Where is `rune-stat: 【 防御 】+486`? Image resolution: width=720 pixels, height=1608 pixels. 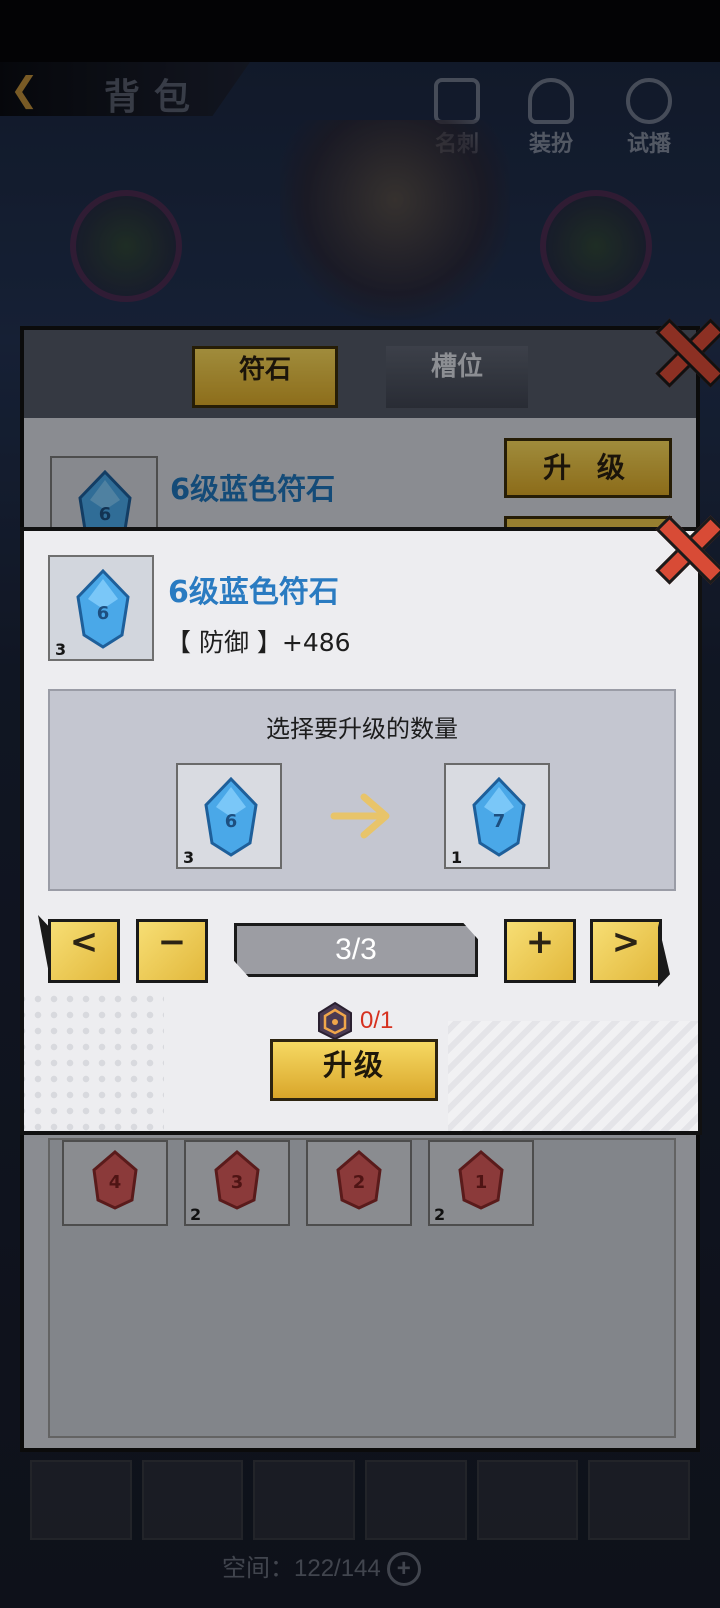 rune-stat: 【 防御 】+486 is located at coordinates (258, 642).